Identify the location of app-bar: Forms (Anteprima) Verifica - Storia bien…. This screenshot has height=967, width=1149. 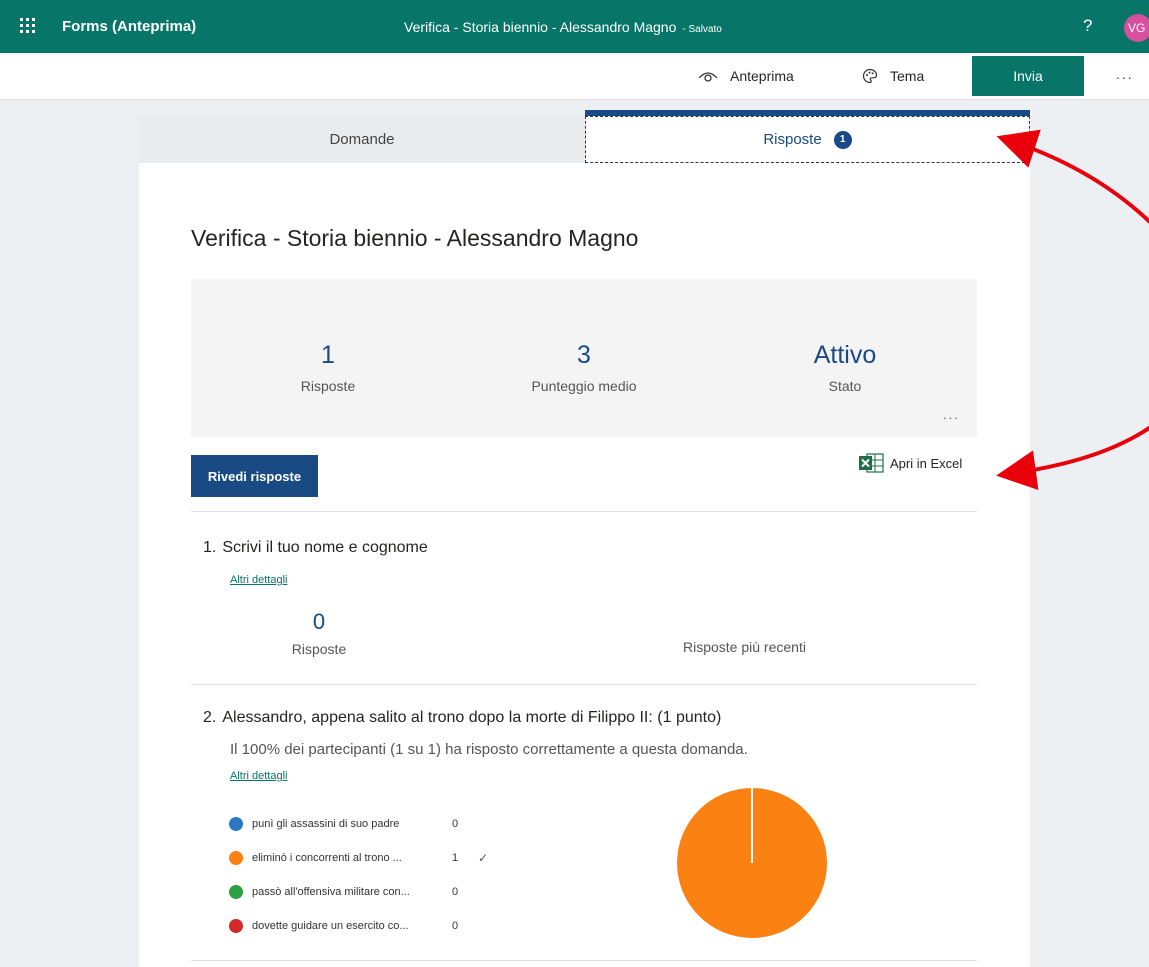
(574, 26).